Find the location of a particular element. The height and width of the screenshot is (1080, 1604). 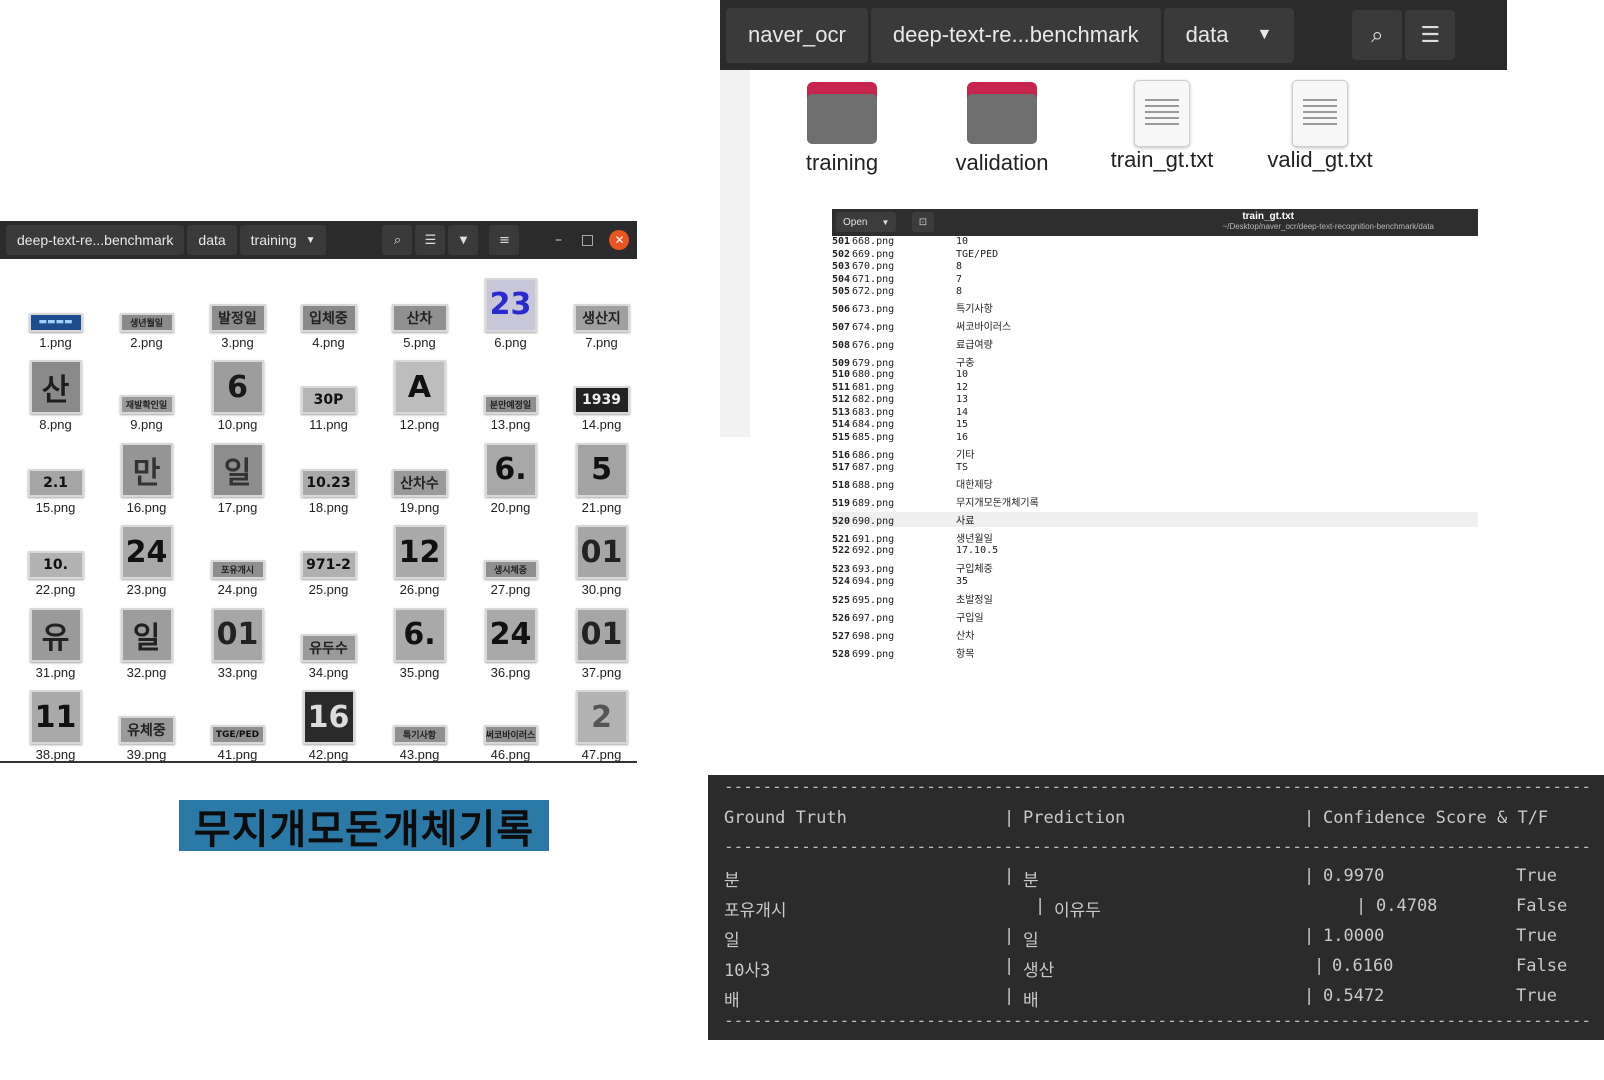

editor-line: 514 684.png 15 is located at coordinates (1155, 424).